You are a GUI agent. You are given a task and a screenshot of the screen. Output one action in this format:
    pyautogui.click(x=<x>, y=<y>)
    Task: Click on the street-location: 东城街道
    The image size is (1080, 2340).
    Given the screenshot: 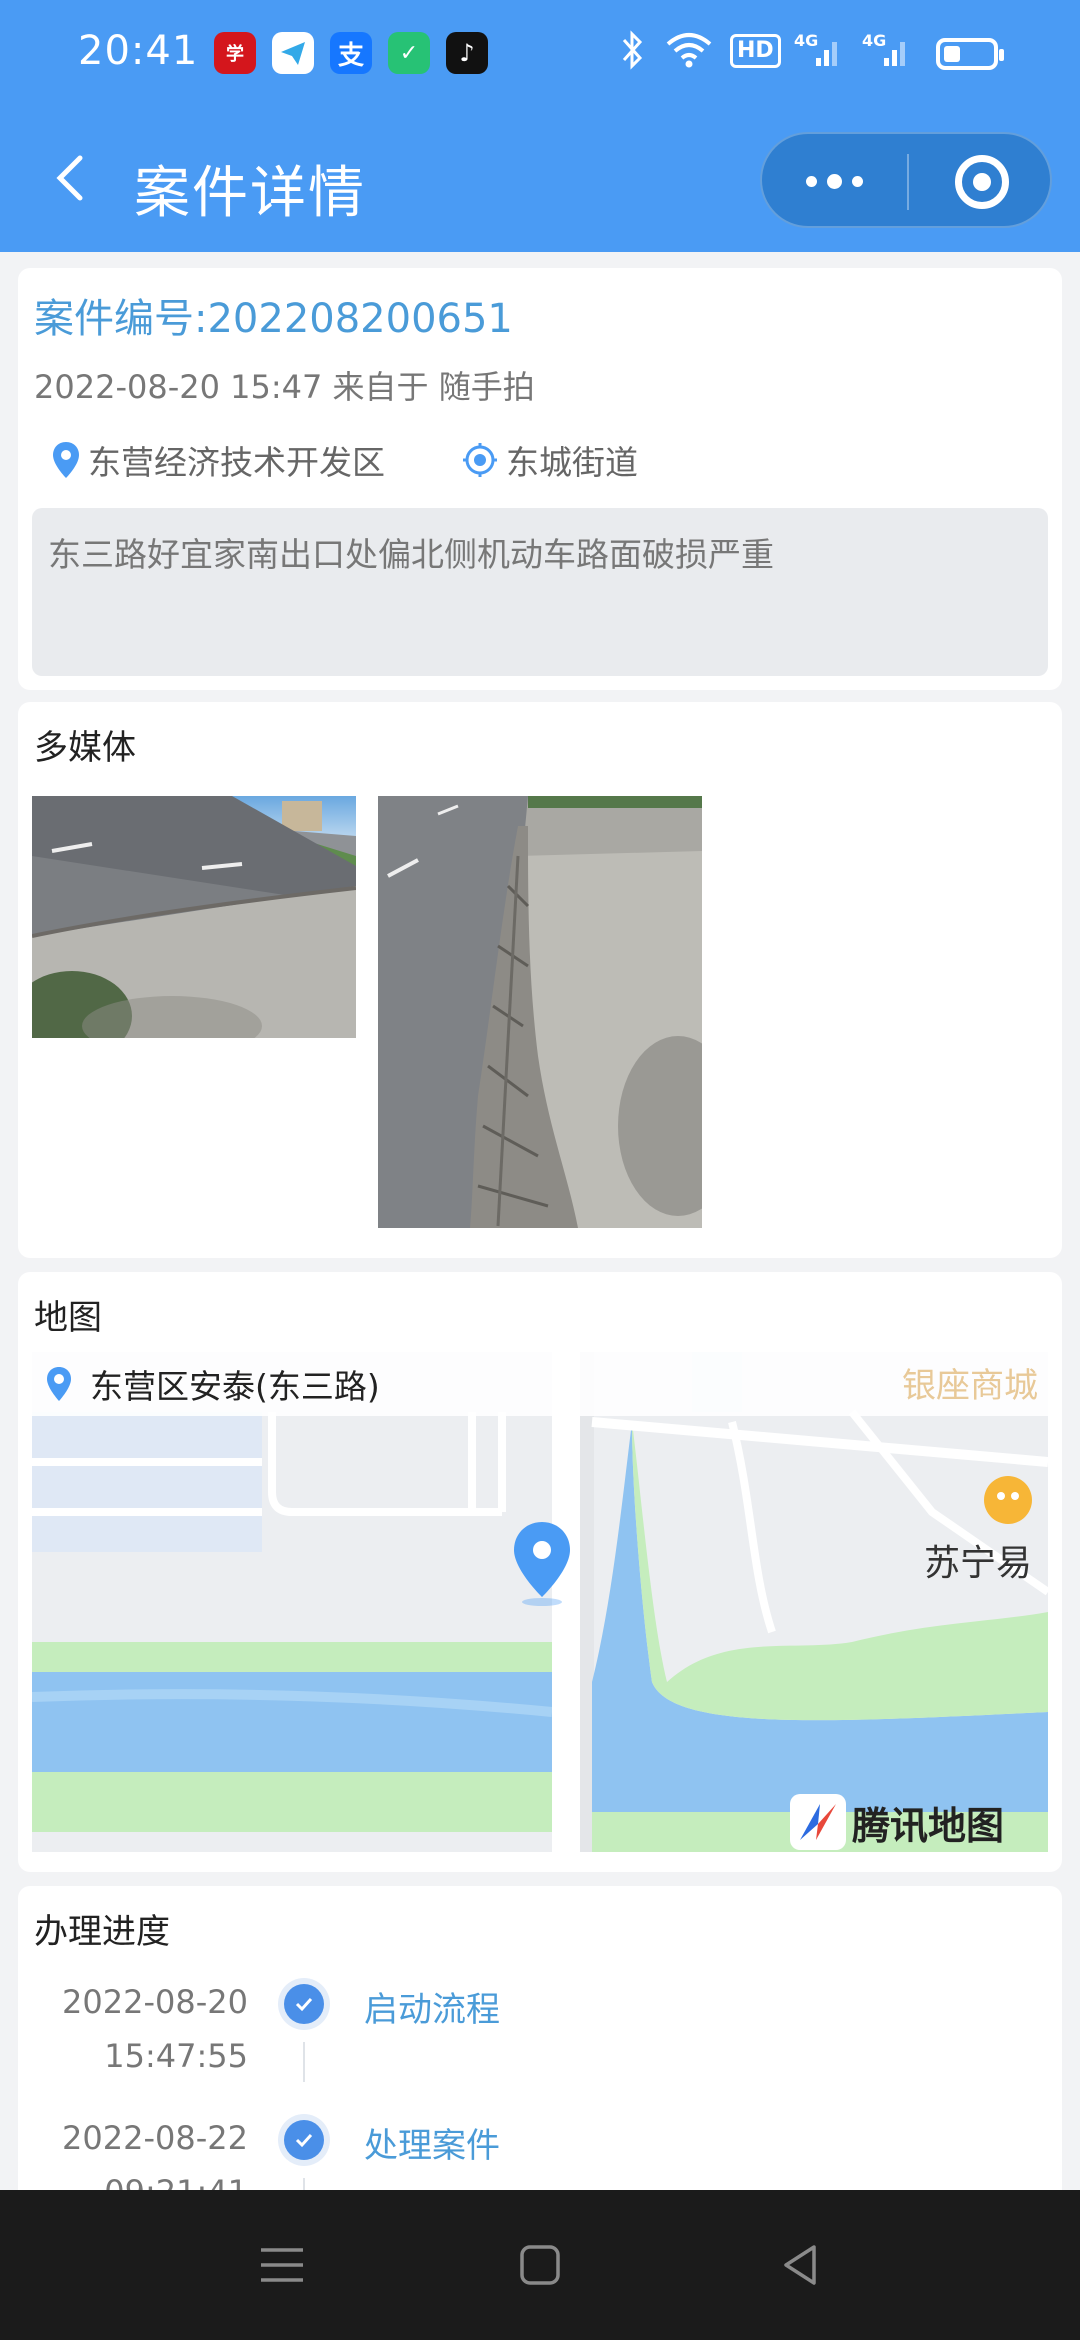 What is the action you would take?
    pyautogui.click(x=550, y=460)
    